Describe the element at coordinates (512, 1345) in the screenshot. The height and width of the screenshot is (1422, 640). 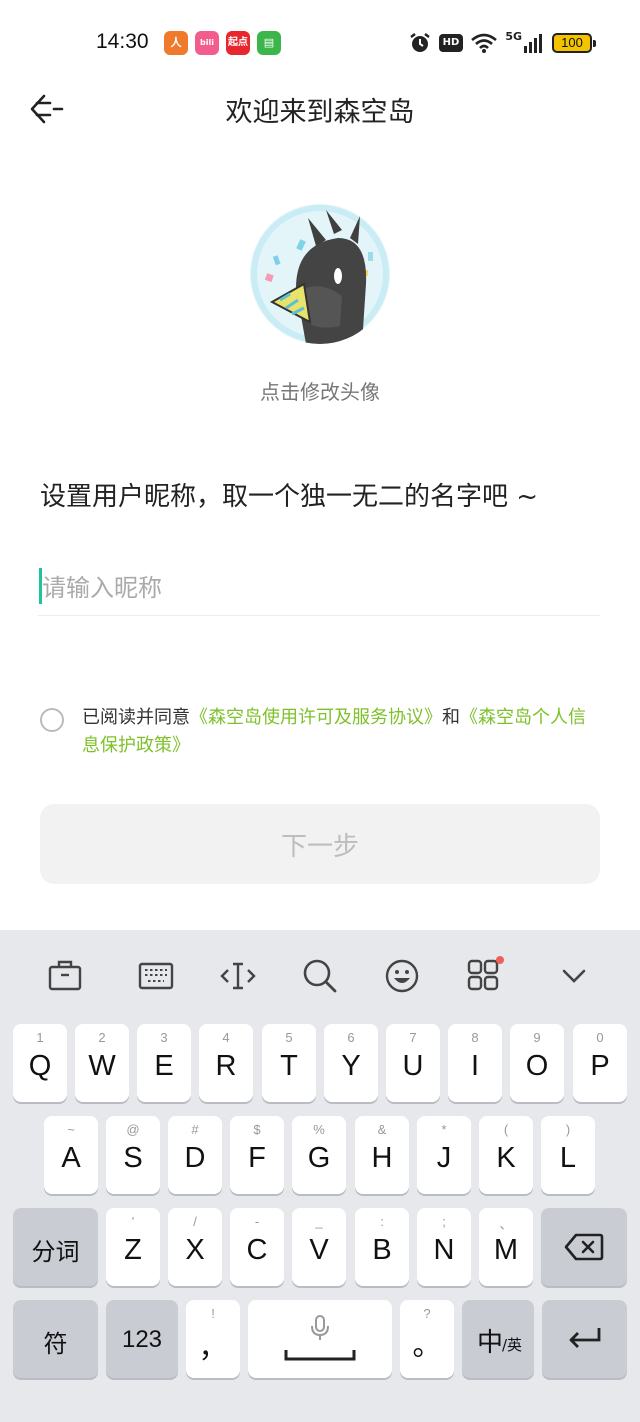
I see `language-sub-label: /英` at that location.